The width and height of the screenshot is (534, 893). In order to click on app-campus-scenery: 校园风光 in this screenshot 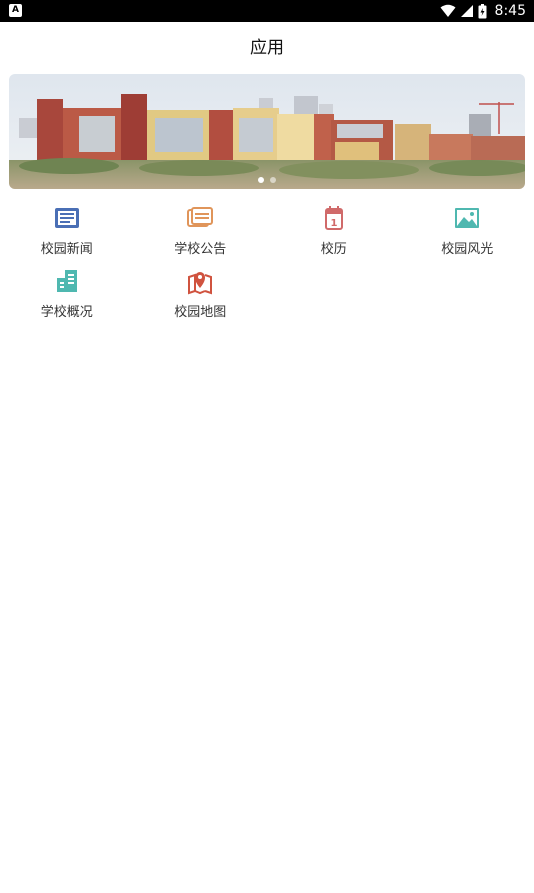, I will do `click(467, 231)`.